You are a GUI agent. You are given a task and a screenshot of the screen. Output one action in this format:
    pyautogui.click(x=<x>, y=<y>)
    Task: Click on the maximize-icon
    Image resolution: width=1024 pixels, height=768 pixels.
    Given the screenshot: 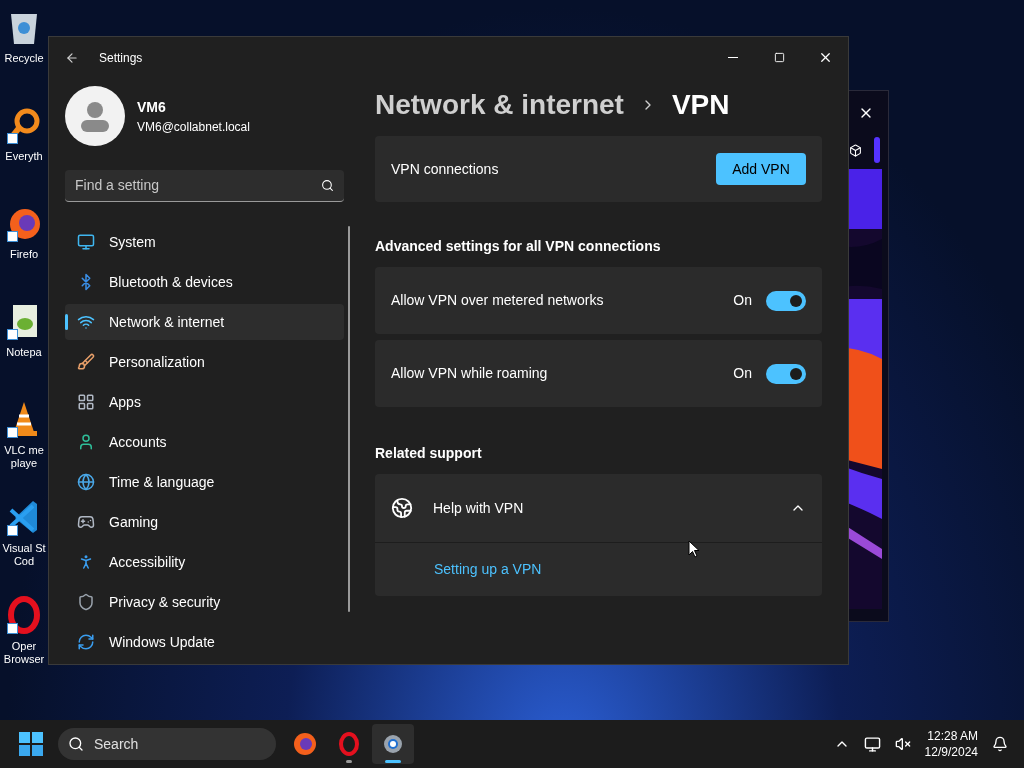 What is the action you would take?
    pyautogui.click(x=779, y=57)
    